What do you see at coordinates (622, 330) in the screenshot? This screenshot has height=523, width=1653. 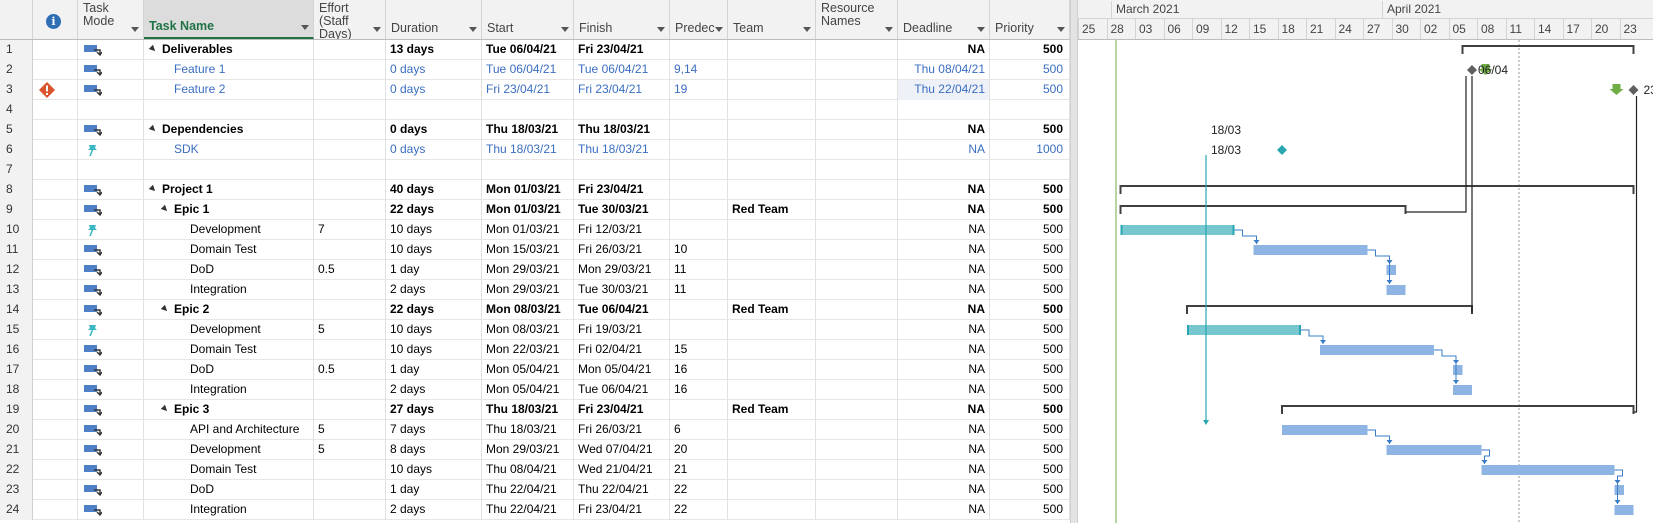 I see `finish-cell: Fri 19/03/21` at bounding box center [622, 330].